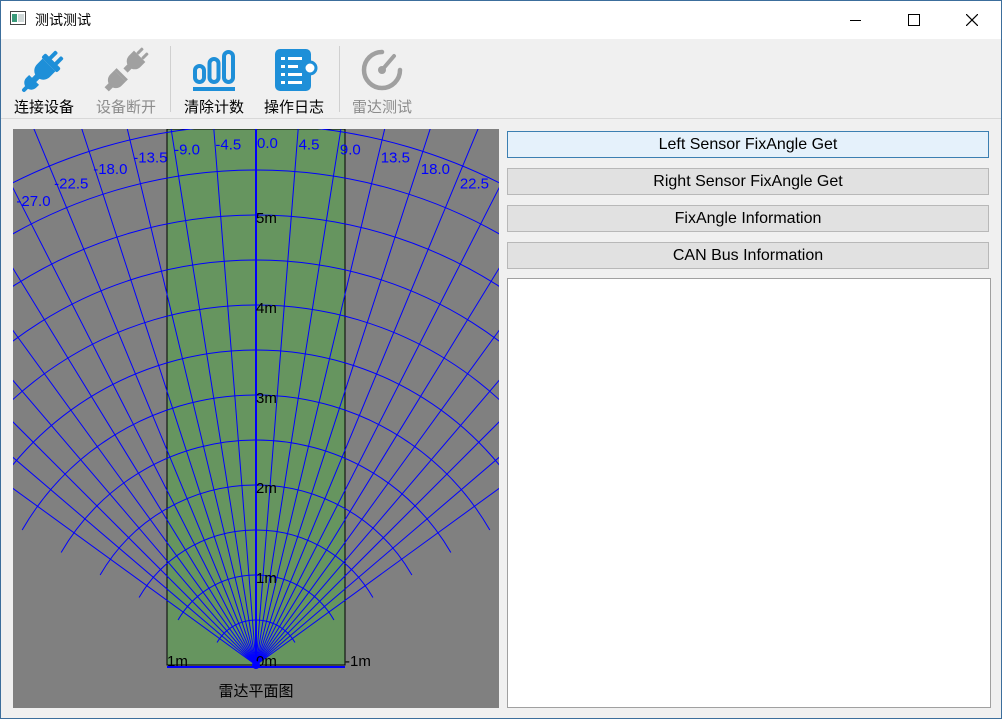 This screenshot has width=1002, height=719. Describe the element at coordinates (381, 107) in the screenshot. I see `radar-test-label: 雷达测试` at that location.